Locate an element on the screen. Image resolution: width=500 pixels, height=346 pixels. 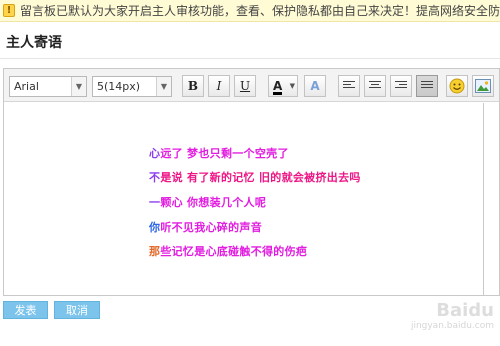
editor-toolbar: Arial ▼ 5(14px) ▼ B I U A ▼ A is located at coordinates (251, 85).